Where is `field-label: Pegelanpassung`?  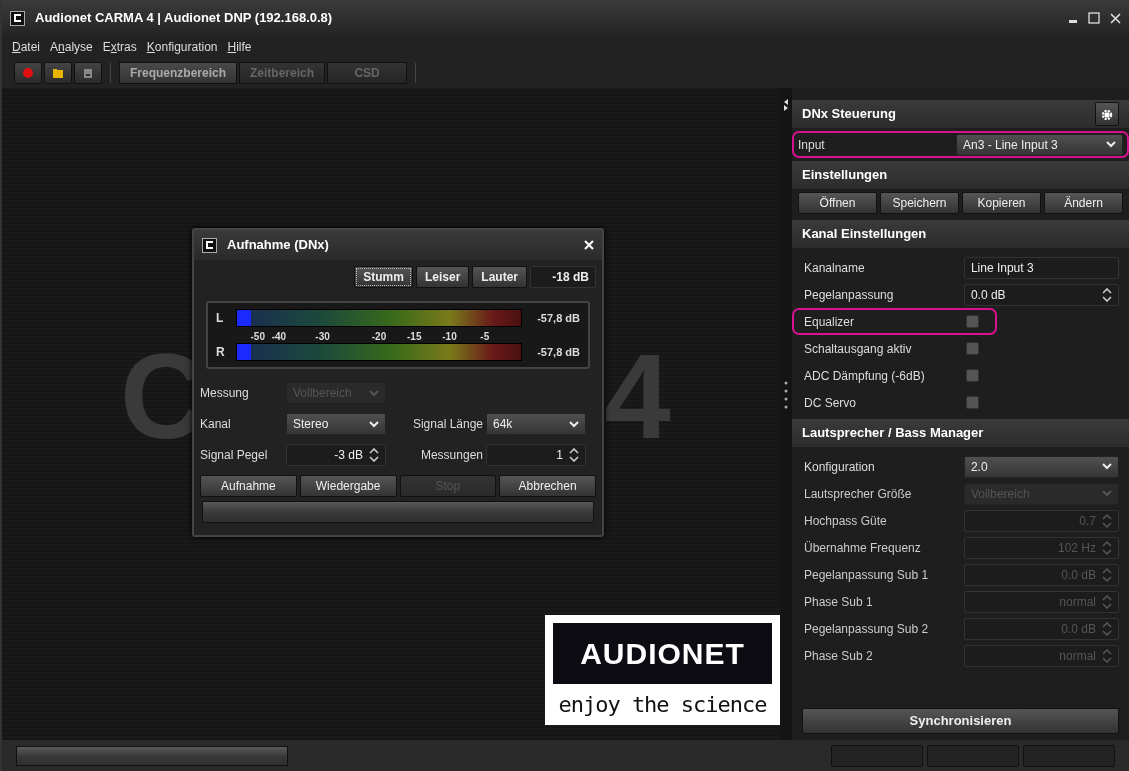 field-label: Pegelanpassung is located at coordinates (849, 295).